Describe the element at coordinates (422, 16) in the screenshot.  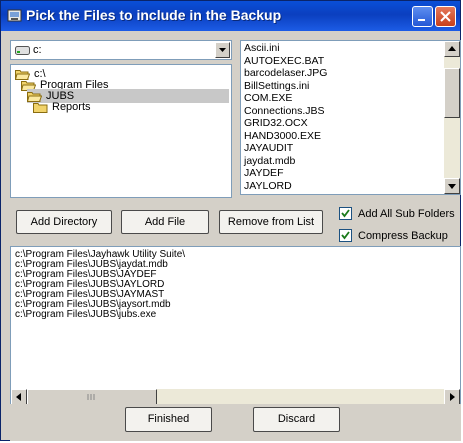
I see `minimize-button` at that location.